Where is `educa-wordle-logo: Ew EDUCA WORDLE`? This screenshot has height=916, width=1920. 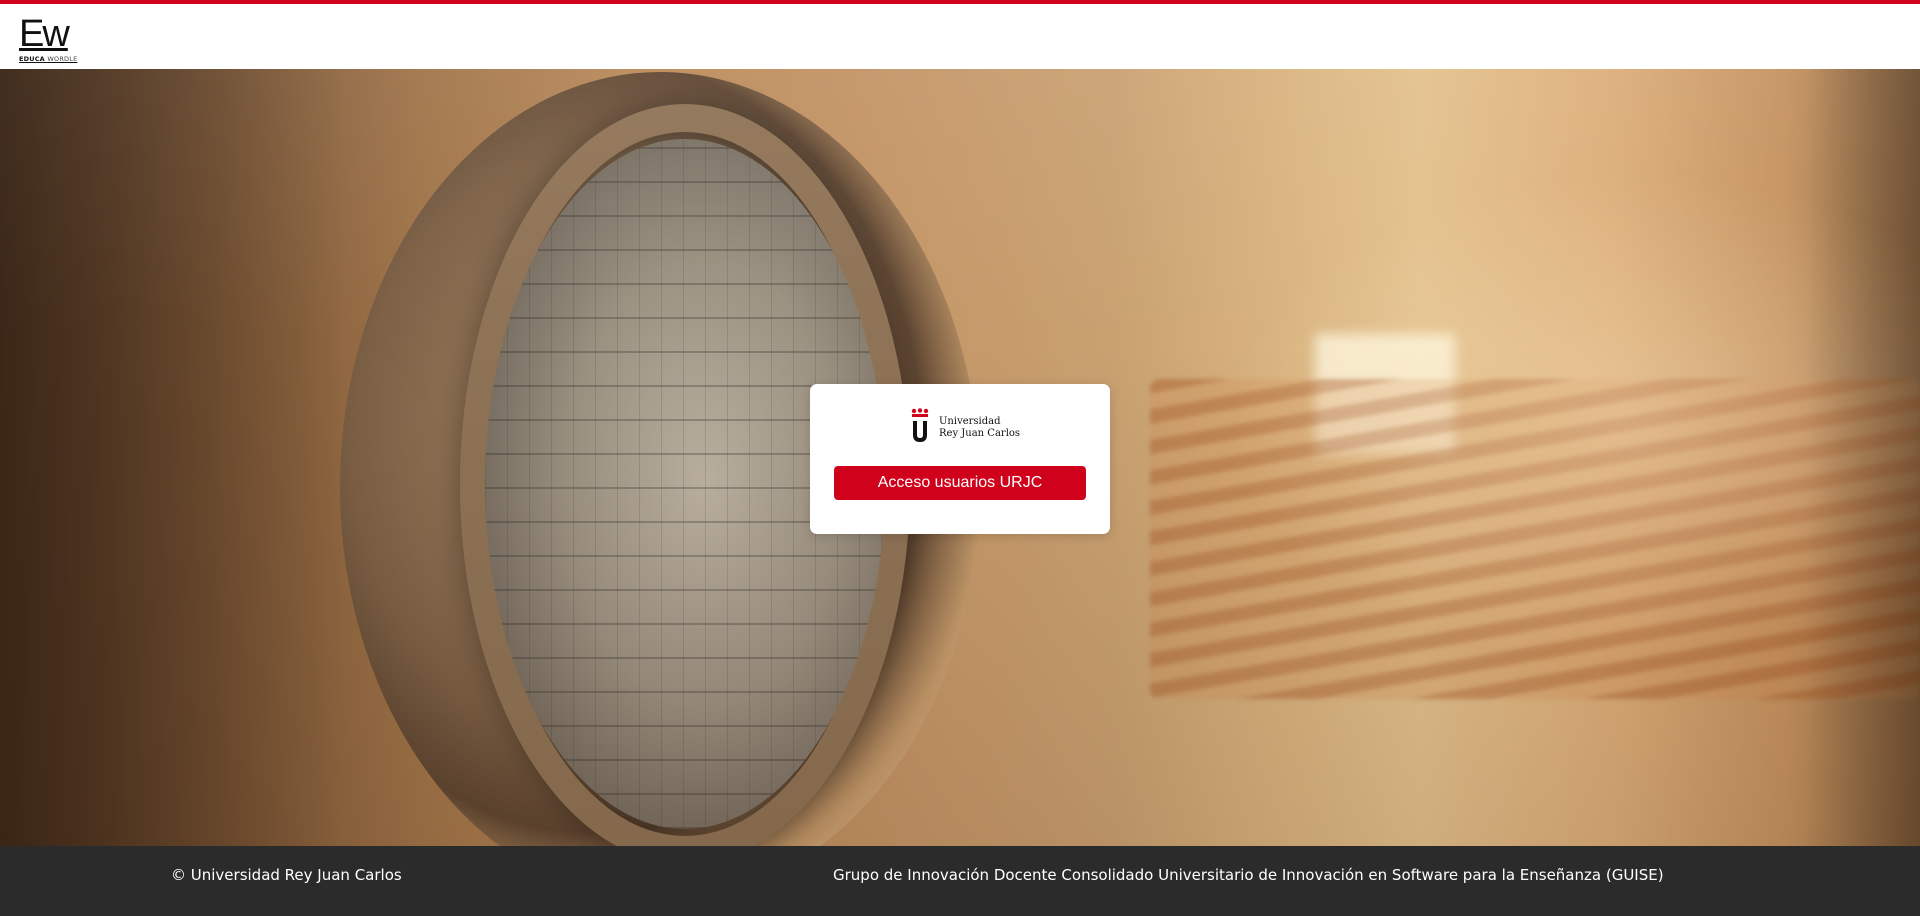 educa-wordle-logo: Ew EDUCA WORDLE is located at coordinates (50, 39).